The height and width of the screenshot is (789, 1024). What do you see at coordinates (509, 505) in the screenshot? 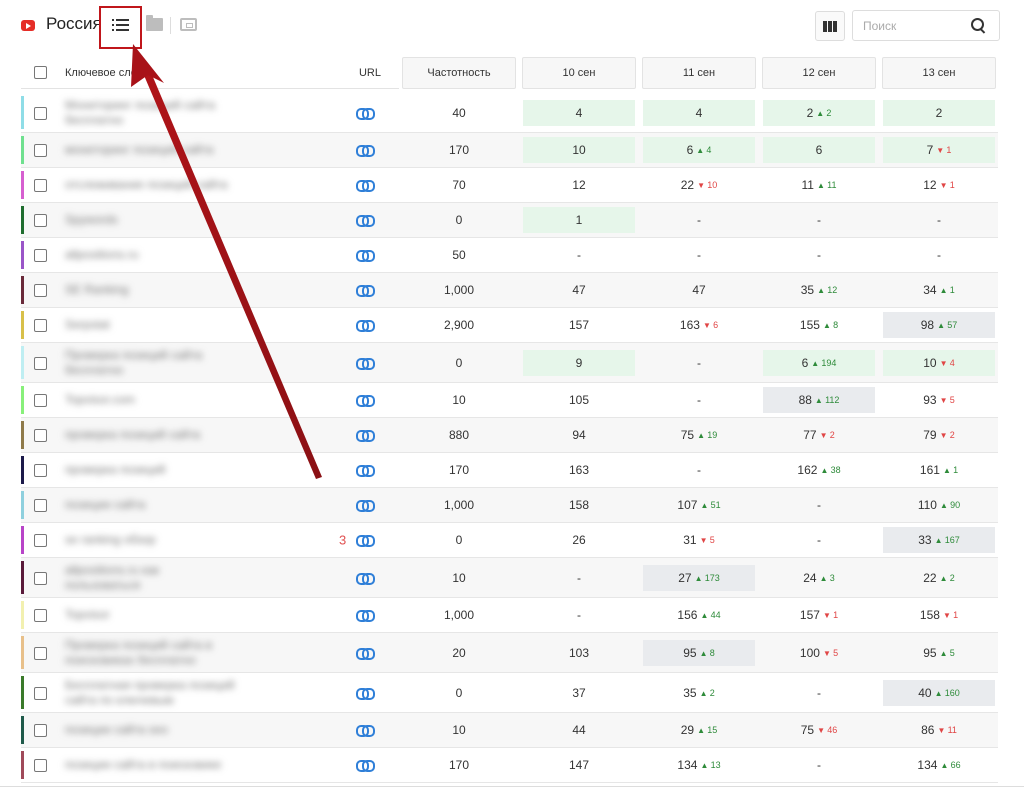
I see `table-row: позиции сайта 1,000 158 107 ▲ 51-110 ▲ 90` at bounding box center [509, 505].